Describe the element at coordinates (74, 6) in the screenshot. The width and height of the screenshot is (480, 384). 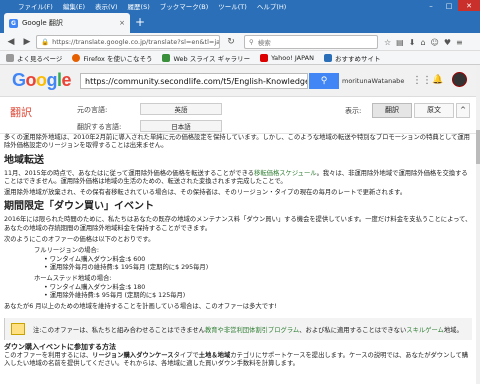
I see `menu-edit: 編集(E)` at that location.